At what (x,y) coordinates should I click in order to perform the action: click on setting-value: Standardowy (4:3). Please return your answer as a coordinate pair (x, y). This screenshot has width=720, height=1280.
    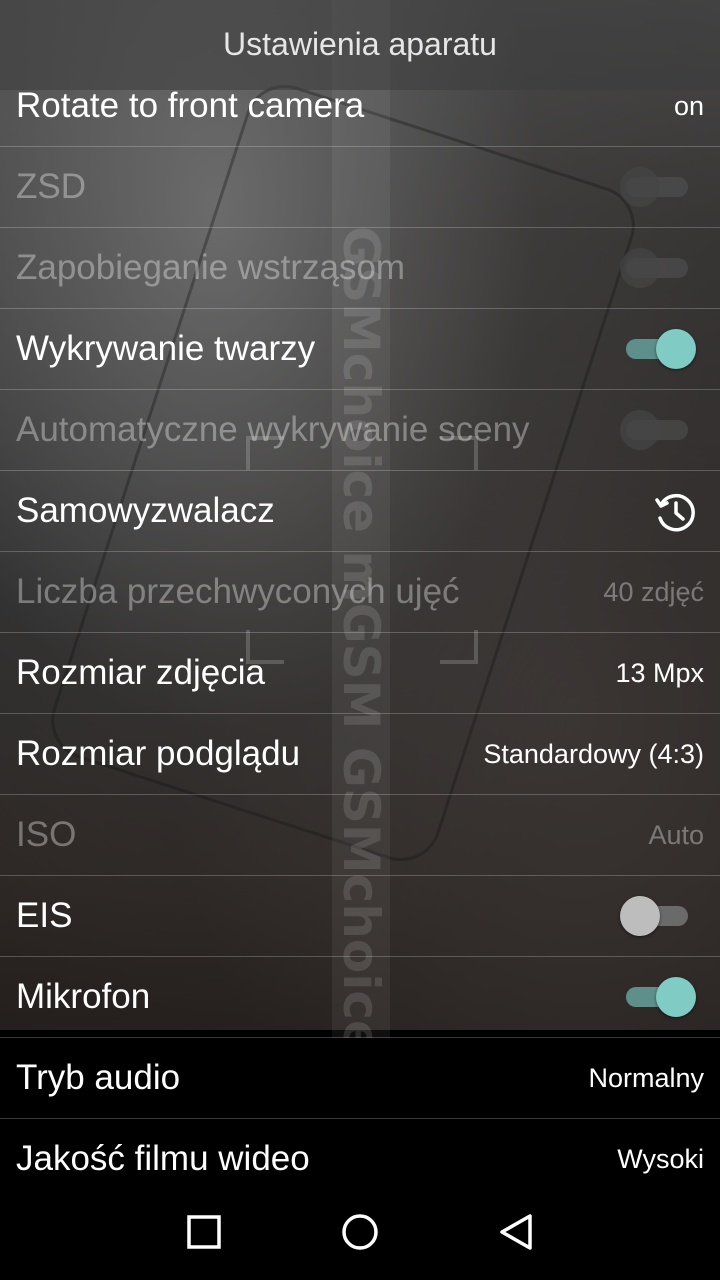
    Looking at the image, I should click on (593, 754).